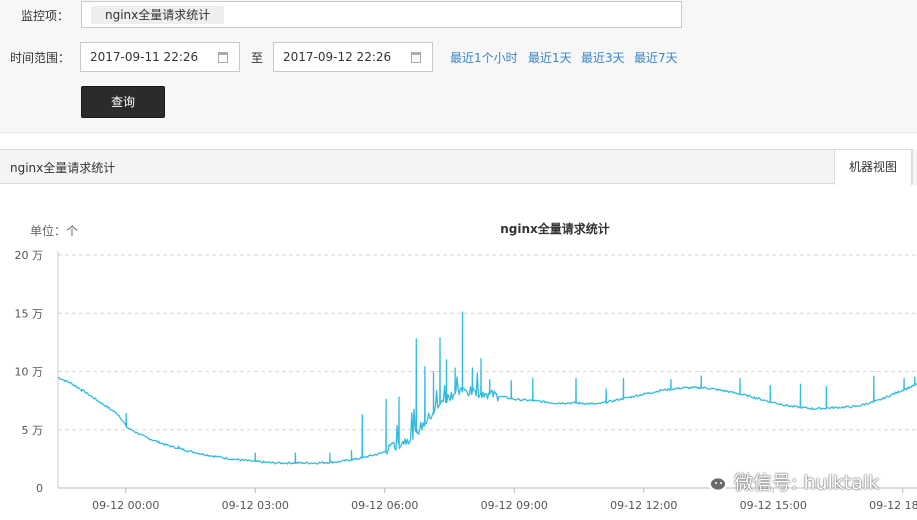  Describe the element at coordinates (40, 58) in the screenshot. I see `time-range-label: 时间范围：` at that location.